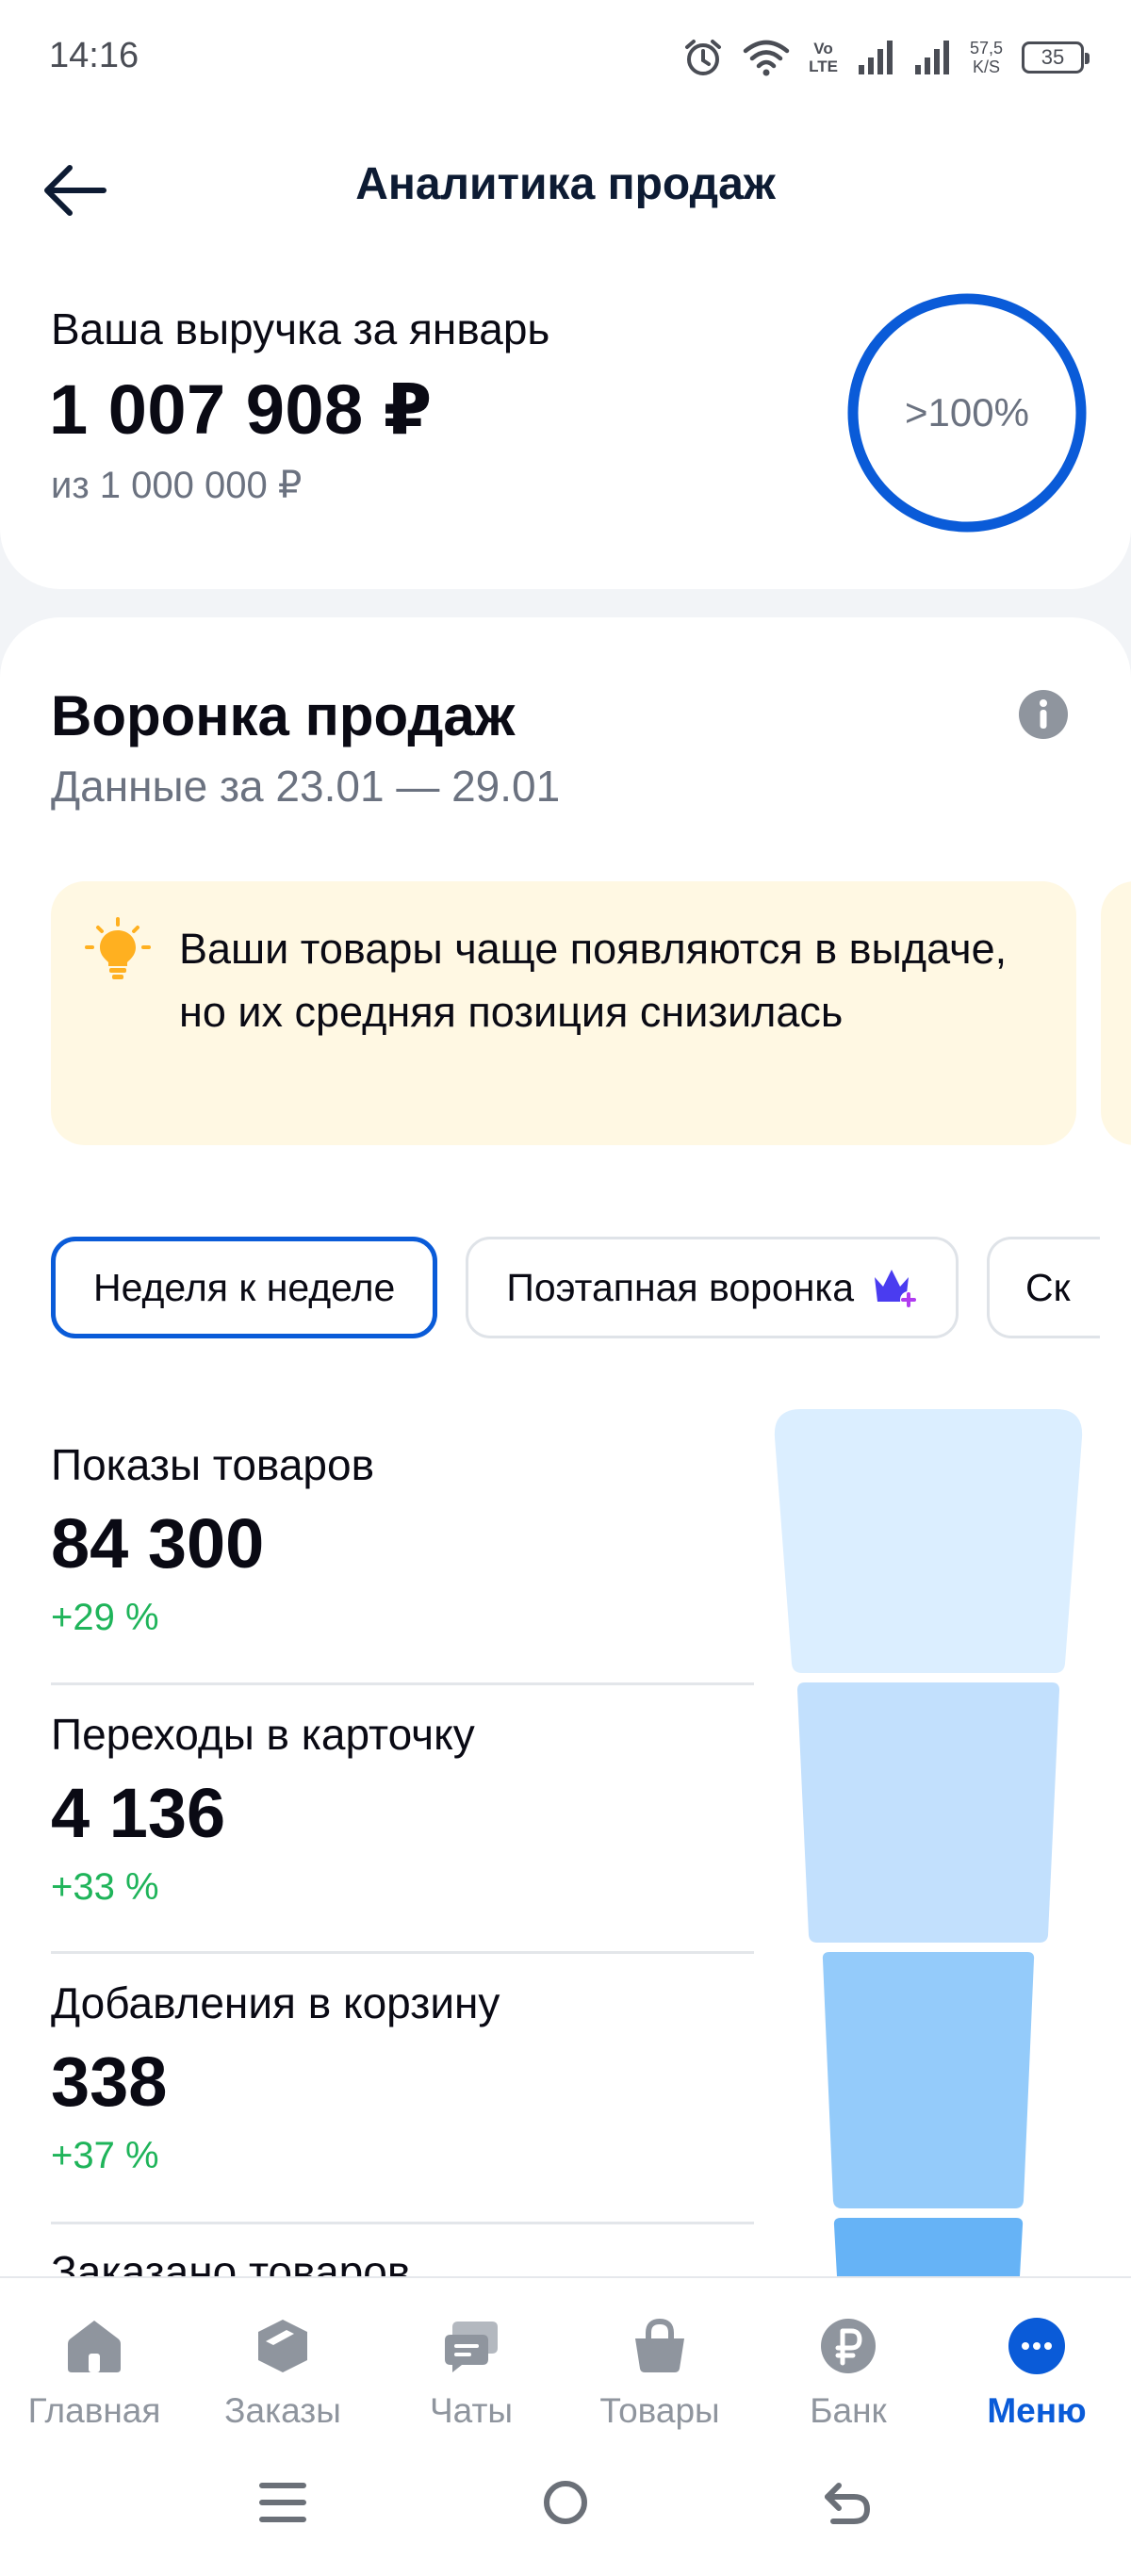 The width and height of the screenshot is (1131, 2576). I want to click on recent-apps-icon, so click(283, 2502).